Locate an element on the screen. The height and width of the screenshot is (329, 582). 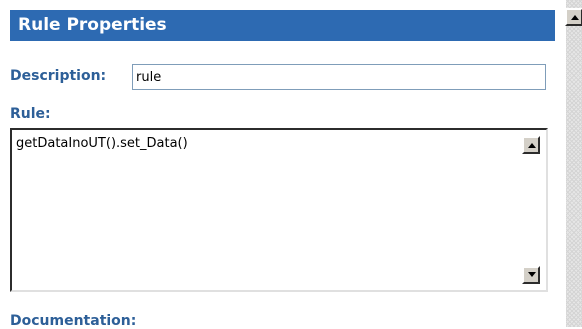
panel-scroll-up-button is located at coordinates (573, 17).